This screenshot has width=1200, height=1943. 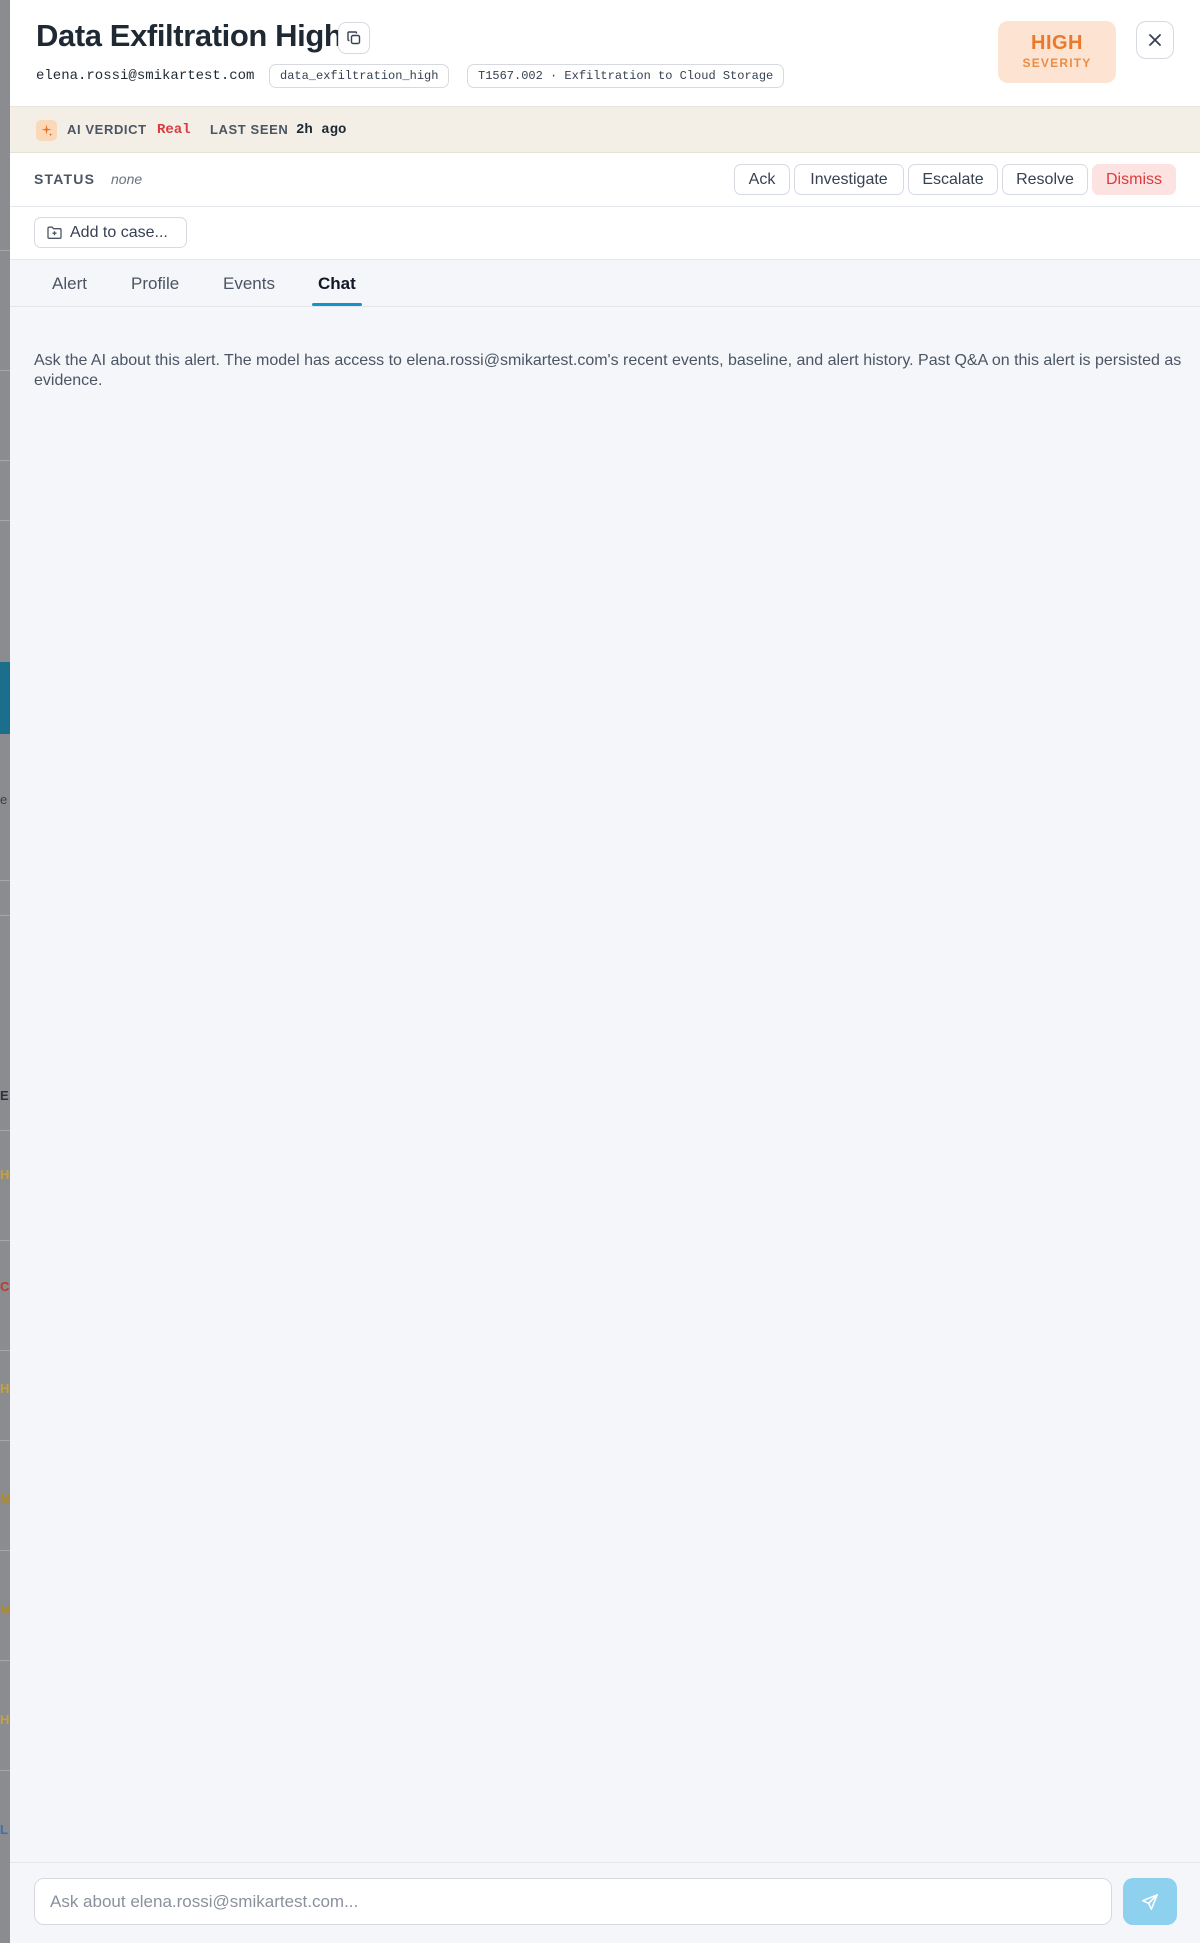 I want to click on sparkles-icon, so click(x=46, y=130).